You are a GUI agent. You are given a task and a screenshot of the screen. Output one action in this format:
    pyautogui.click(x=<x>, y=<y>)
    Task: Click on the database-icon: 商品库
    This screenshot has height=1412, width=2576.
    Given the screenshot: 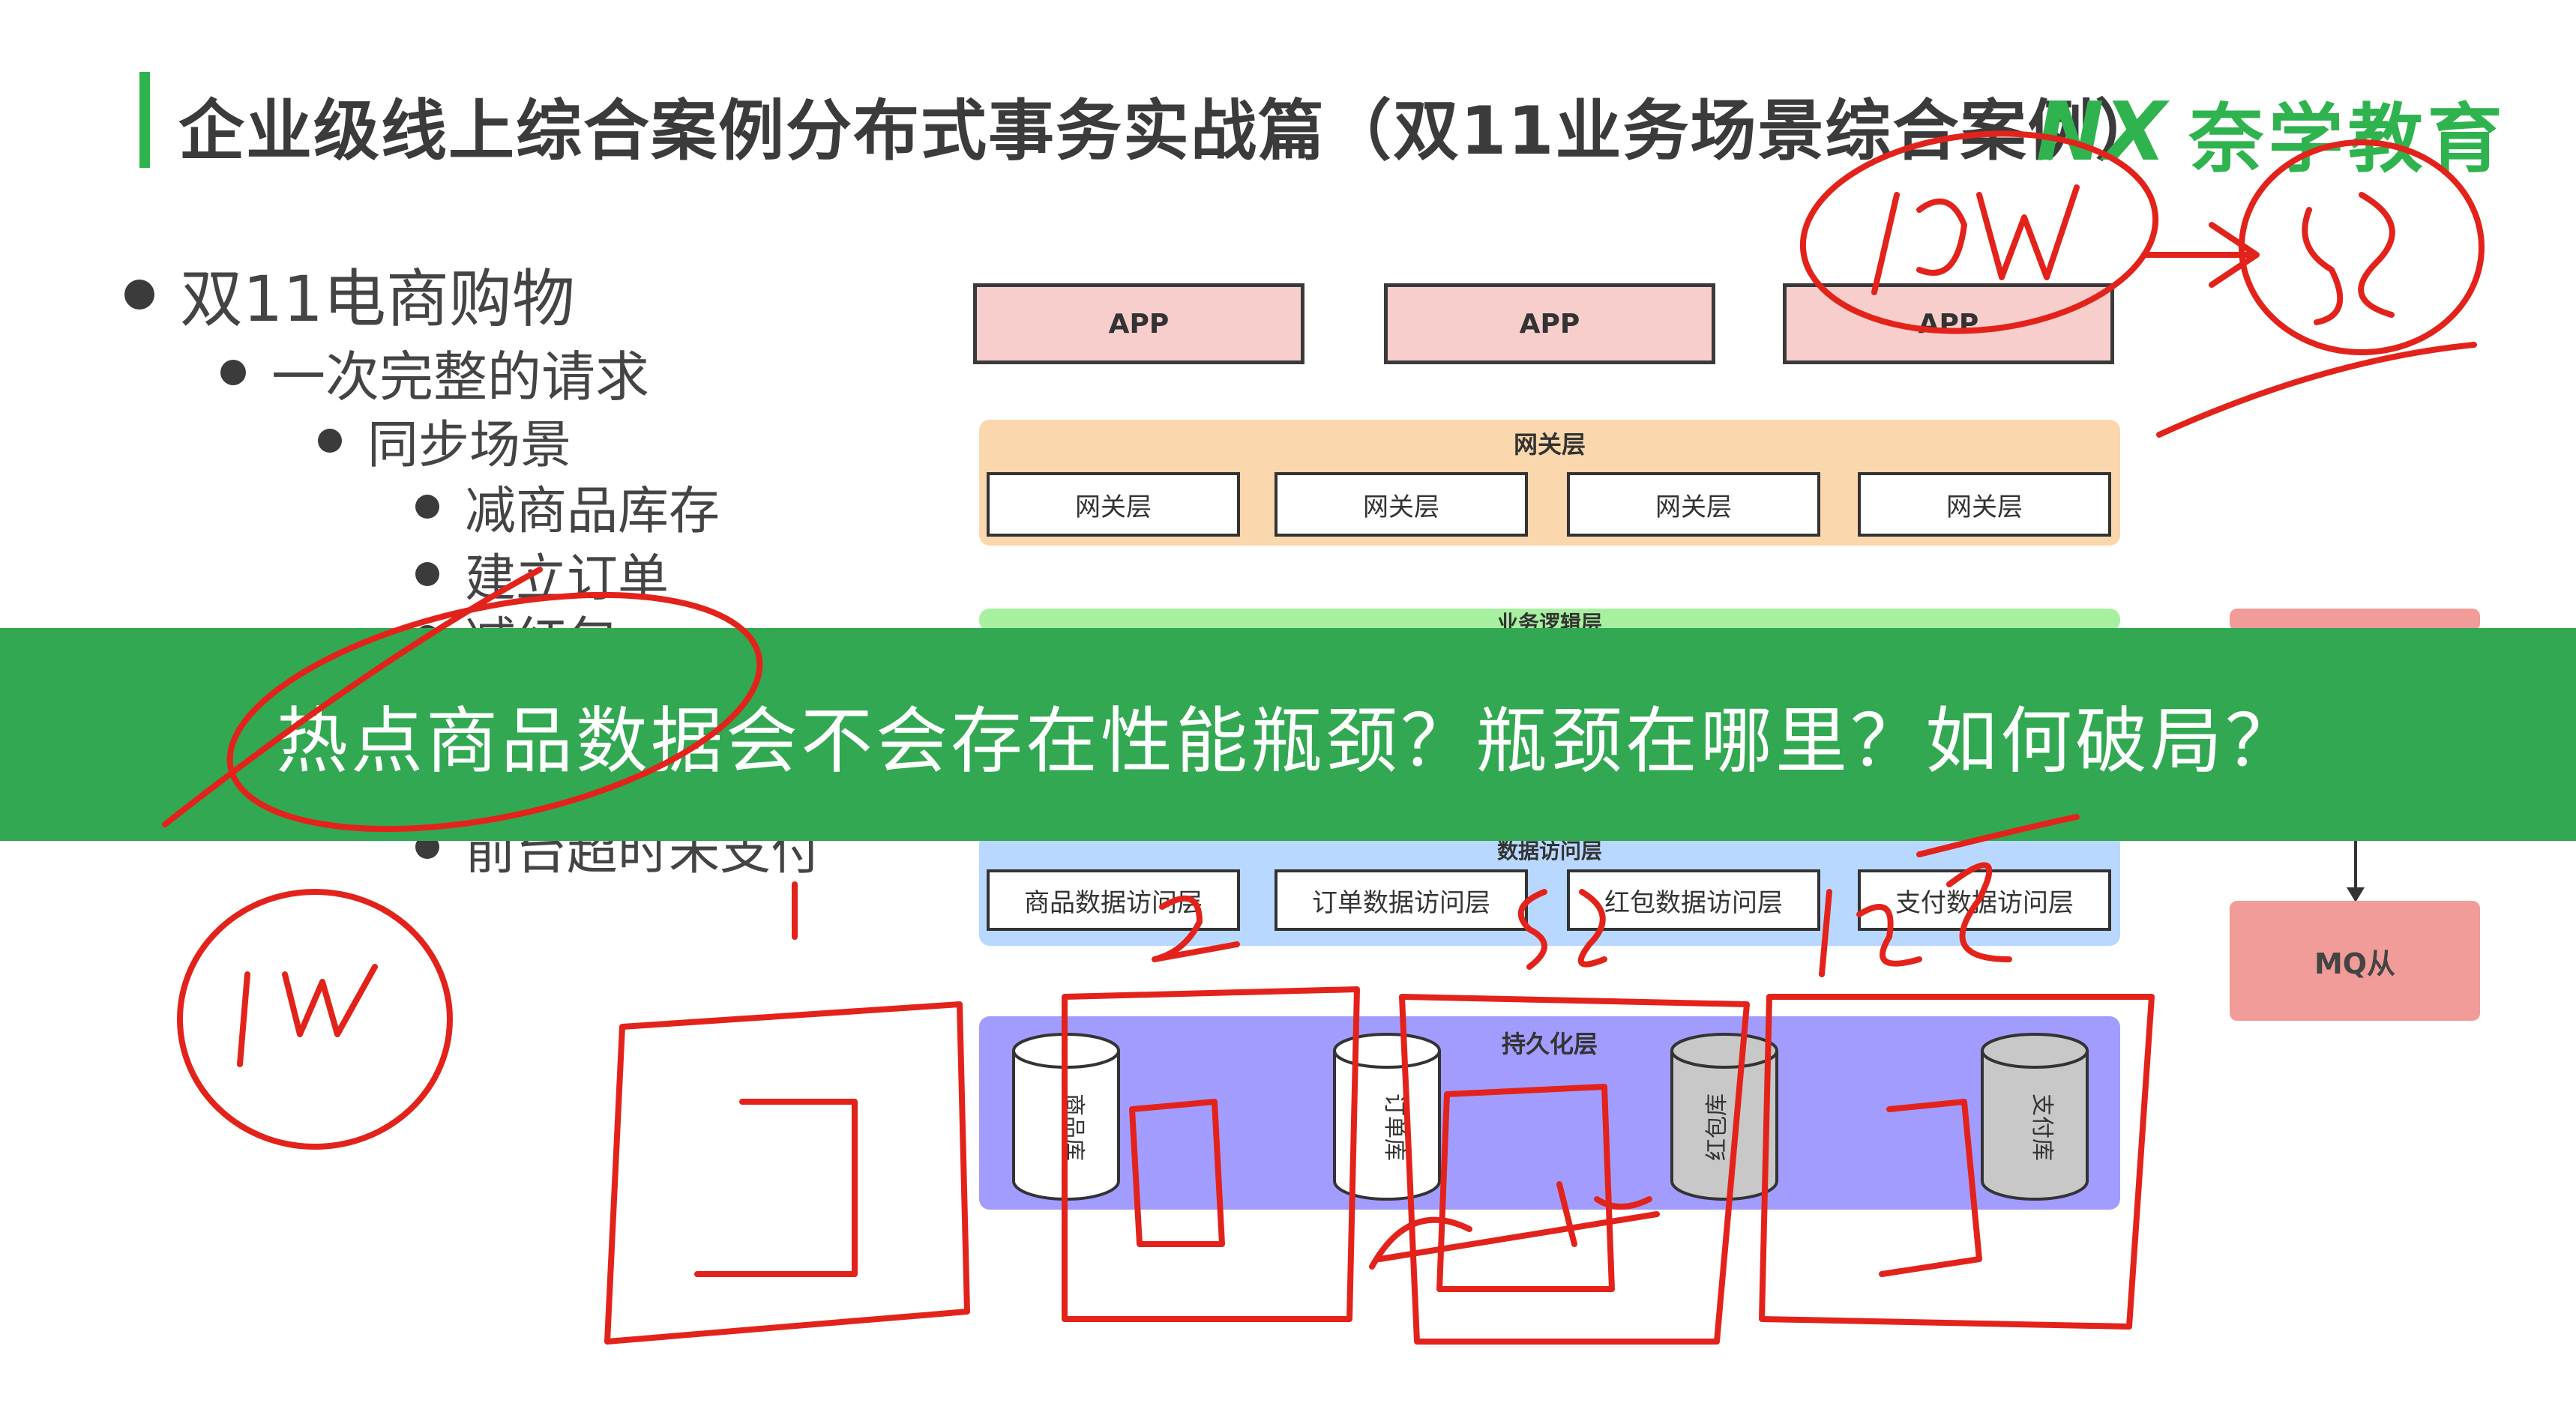 What is the action you would take?
    pyautogui.click(x=1066, y=1117)
    